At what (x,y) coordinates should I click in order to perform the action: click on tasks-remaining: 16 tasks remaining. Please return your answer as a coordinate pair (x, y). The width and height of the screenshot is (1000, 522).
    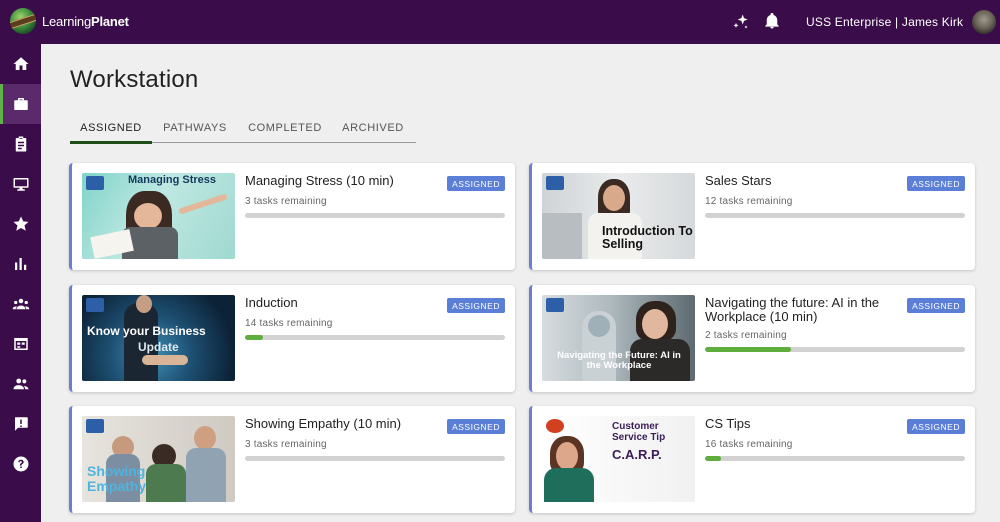
    Looking at the image, I should click on (749, 444).